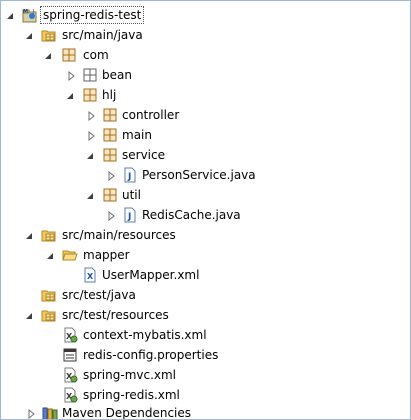 The width and height of the screenshot is (411, 420). Describe the element at coordinates (205, 135) in the screenshot. I see `tree-item-main: main` at that location.